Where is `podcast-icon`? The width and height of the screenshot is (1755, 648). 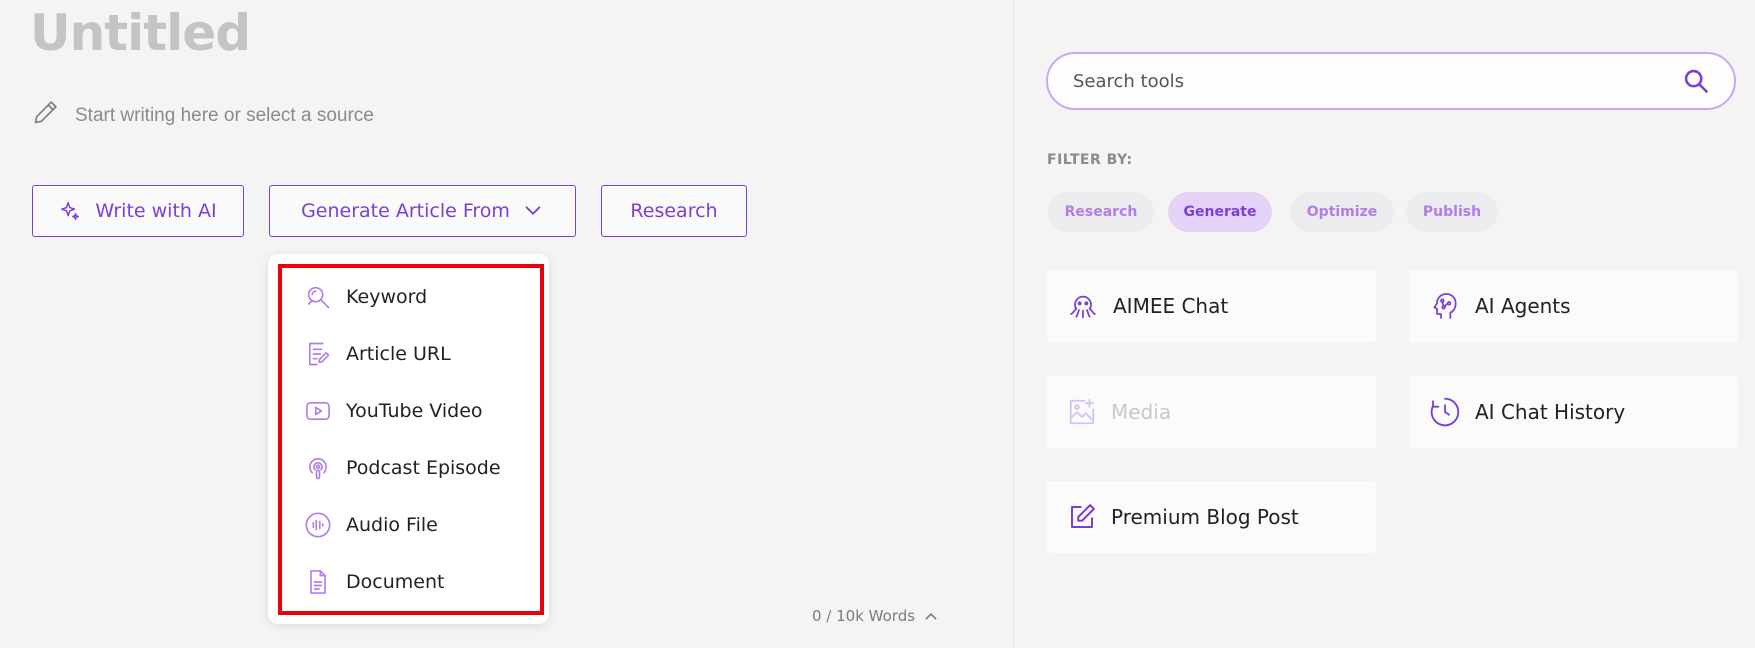
podcast-icon is located at coordinates (318, 469).